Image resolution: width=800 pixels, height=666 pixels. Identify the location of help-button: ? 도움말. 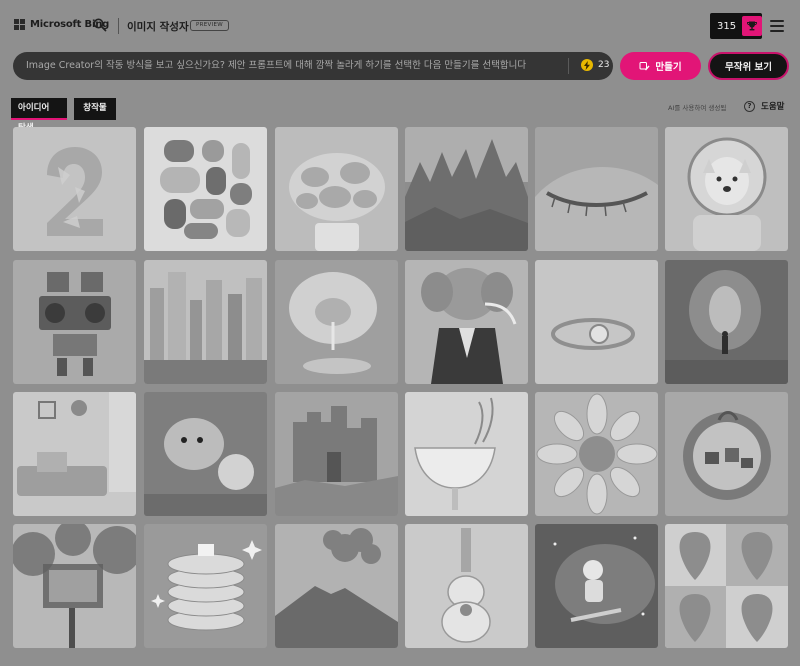
(764, 106).